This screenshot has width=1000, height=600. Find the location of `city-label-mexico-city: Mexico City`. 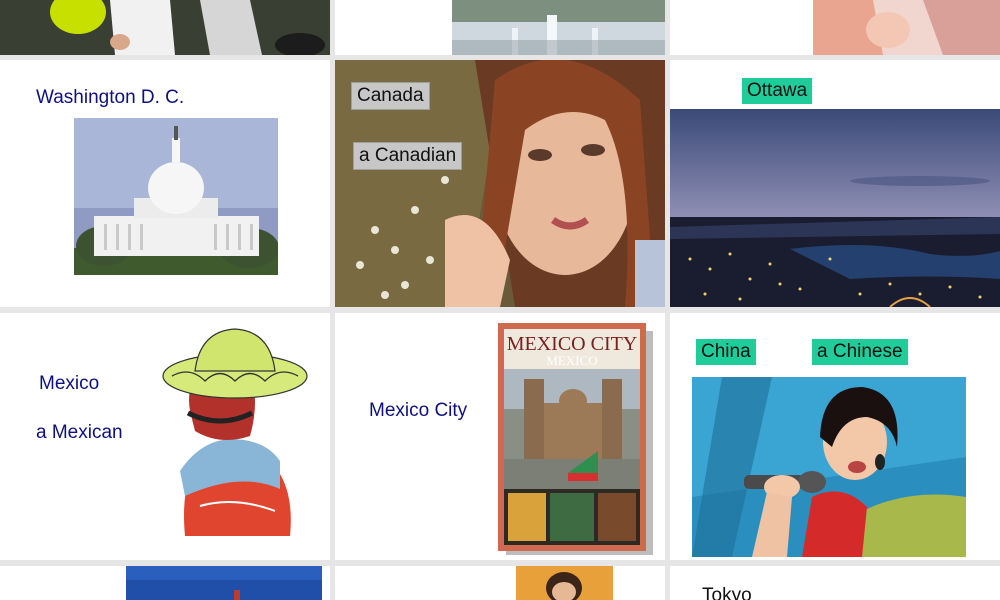

city-label-mexico-city: Mexico City is located at coordinates (418, 410).